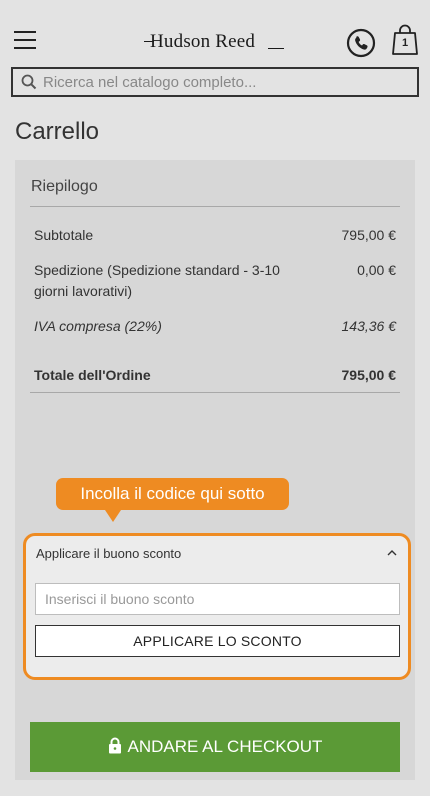  What do you see at coordinates (361, 43) in the screenshot?
I see `phone-icon` at bounding box center [361, 43].